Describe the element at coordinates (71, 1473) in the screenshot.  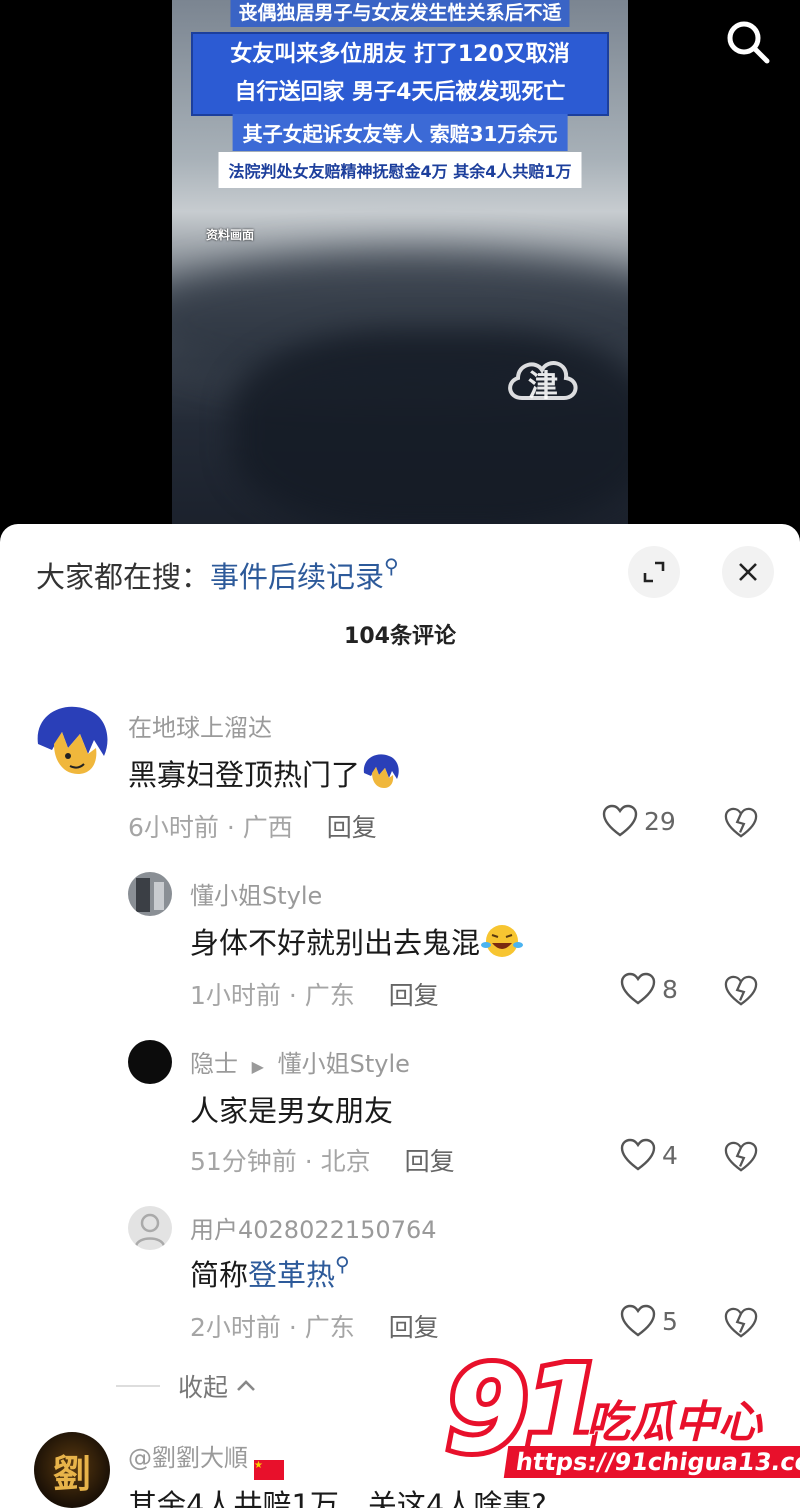
I see `avatar-char: 劉` at that location.